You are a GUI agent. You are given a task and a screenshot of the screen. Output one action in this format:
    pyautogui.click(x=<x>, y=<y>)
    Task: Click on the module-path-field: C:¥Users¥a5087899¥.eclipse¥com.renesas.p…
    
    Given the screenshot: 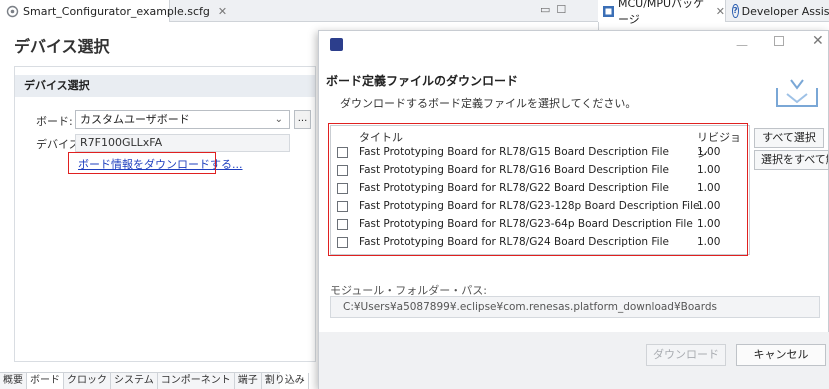 What is the action you would take?
    pyautogui.click(x=575, y=307)
    